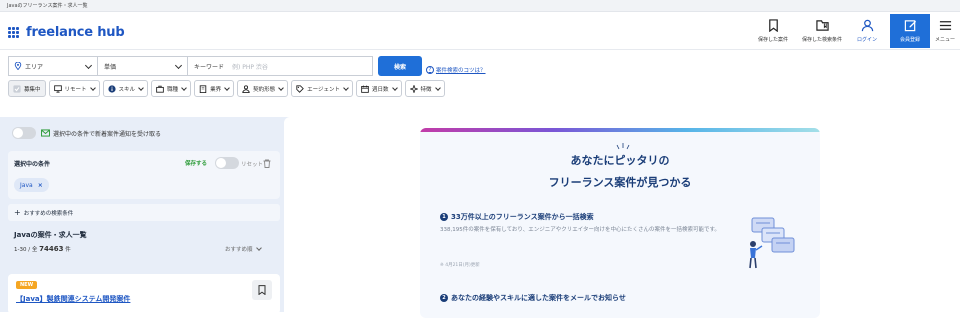  I want to click on register-button: 会員登録, so click(910, 31).